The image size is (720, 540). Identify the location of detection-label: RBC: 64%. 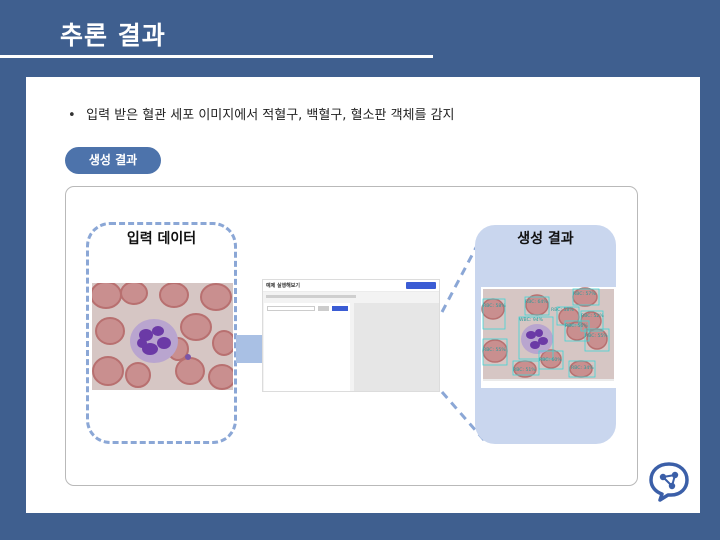
(536, 302).